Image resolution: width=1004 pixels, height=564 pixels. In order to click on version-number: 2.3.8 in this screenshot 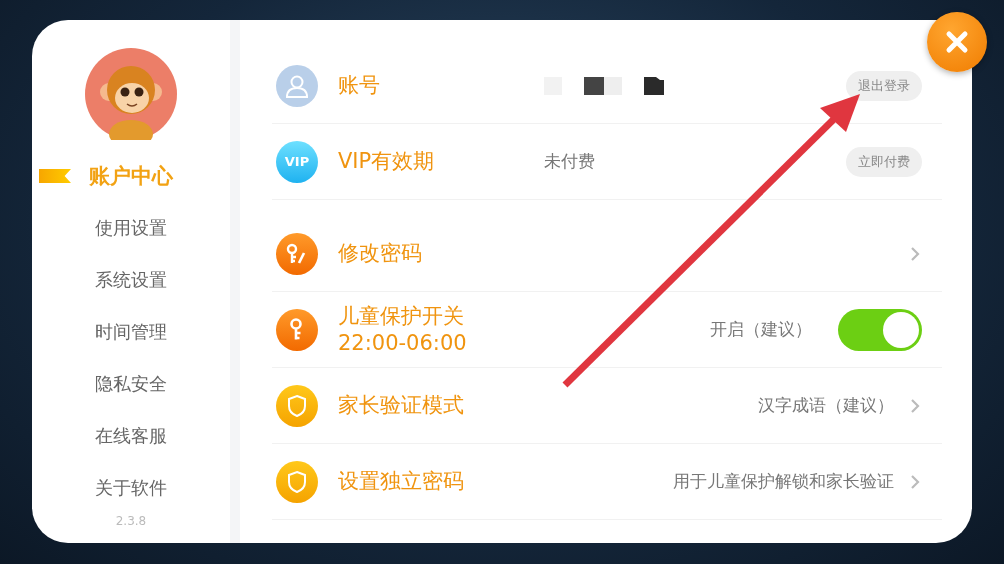, I will do `click(131, 521)`.